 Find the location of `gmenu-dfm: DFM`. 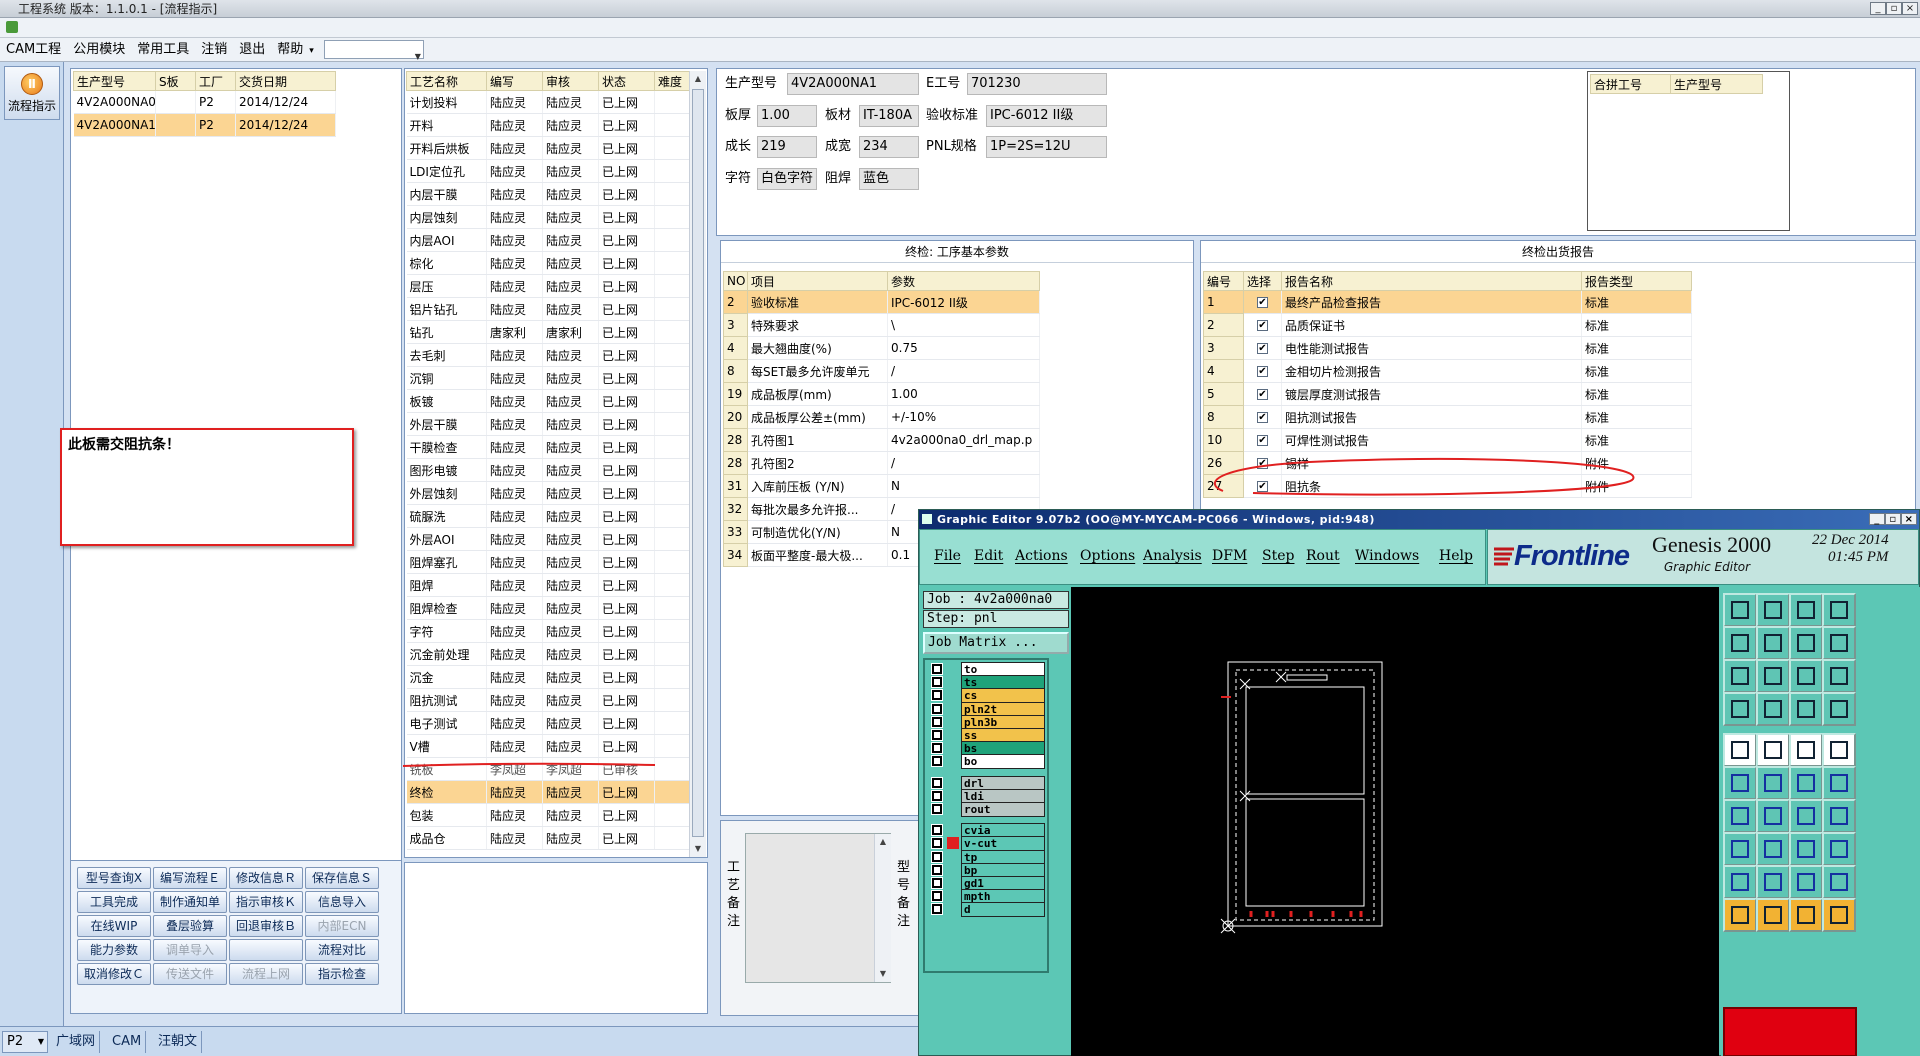

gmenu-dfm: DFM is located at coordinates (1229, 556).